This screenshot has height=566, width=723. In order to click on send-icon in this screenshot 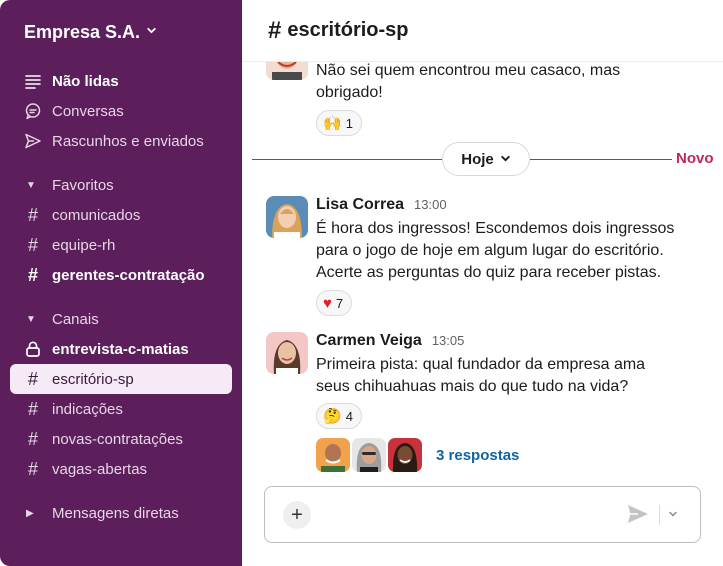, I will do `click(638, 514)`.